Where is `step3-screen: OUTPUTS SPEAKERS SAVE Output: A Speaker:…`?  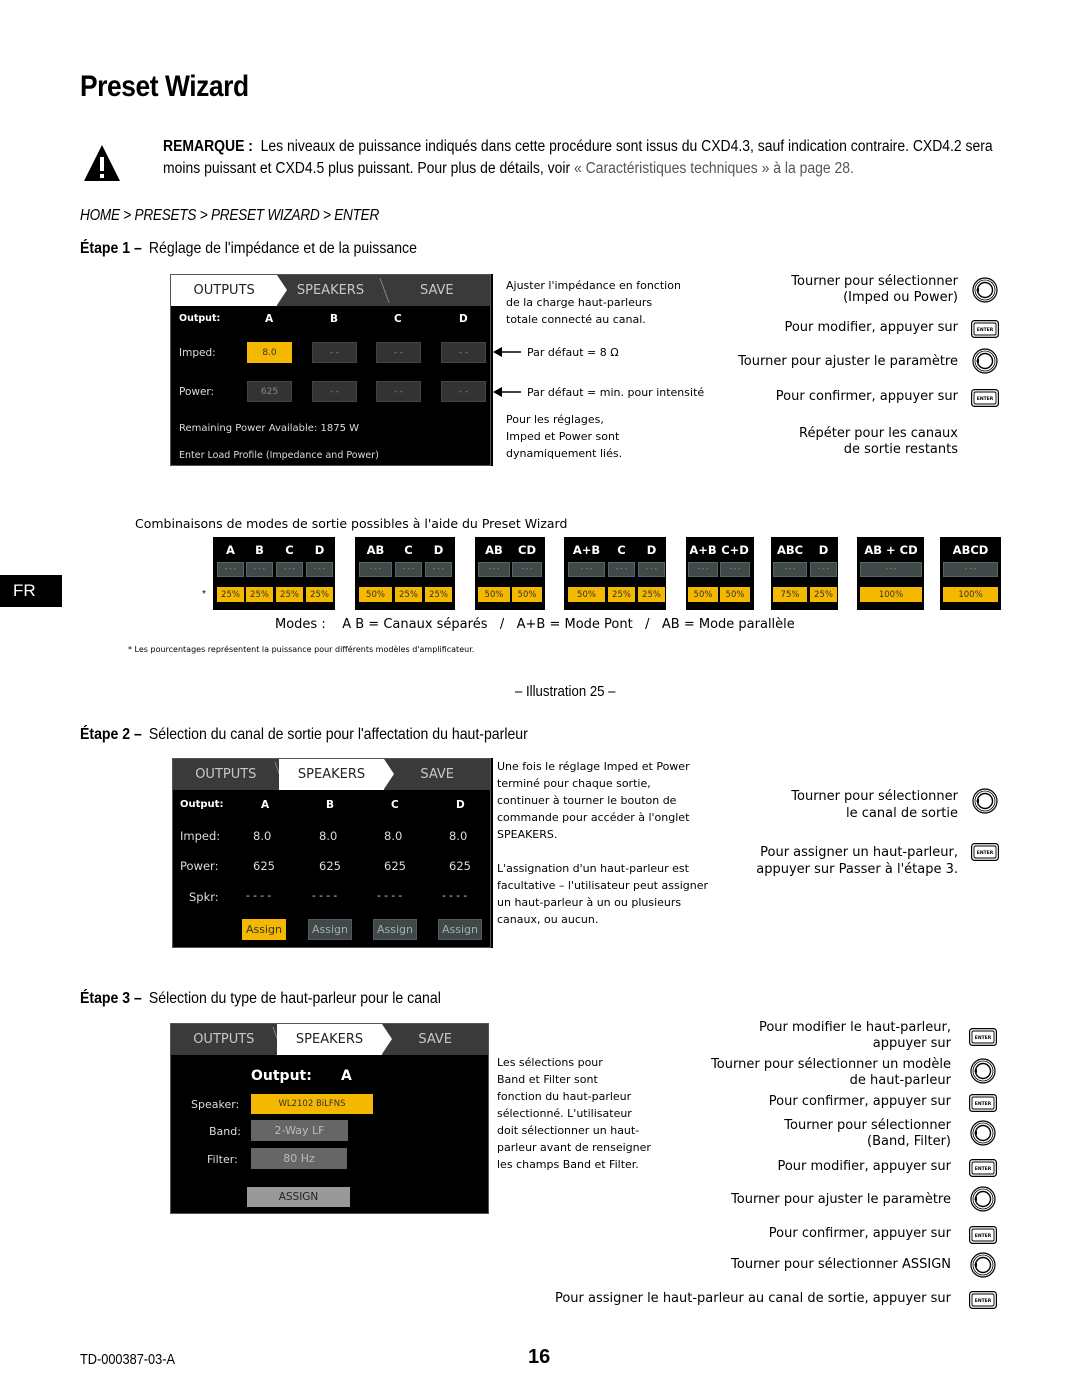
step3-screen: OUTPUTS SPEAKERS SAVE Output: A Speaker:… is located at coordinates (329, 1118).